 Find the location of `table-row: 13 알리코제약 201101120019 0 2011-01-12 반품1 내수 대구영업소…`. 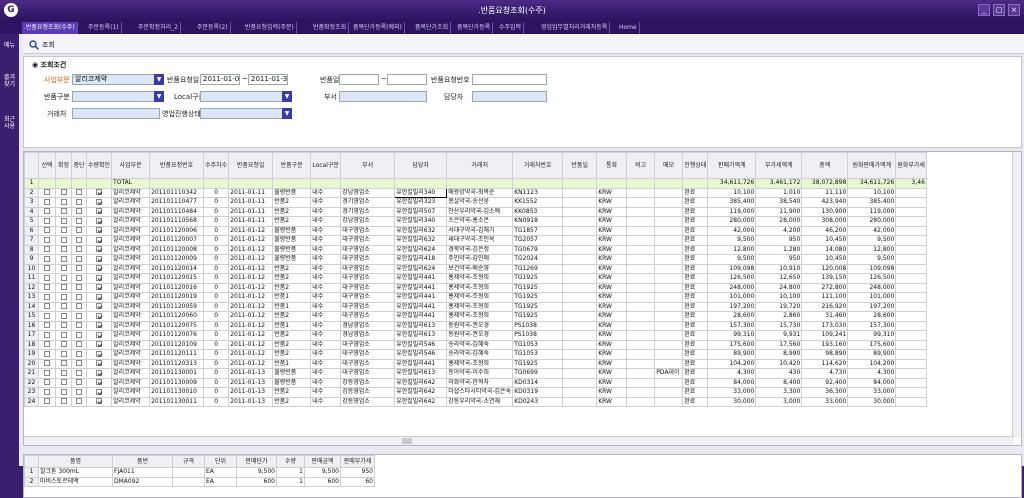

table-row: 13 알리코제약 201101120019 0 2011-01-12 반품1 내수 대구영업소… is located at coordinates (475, 297).